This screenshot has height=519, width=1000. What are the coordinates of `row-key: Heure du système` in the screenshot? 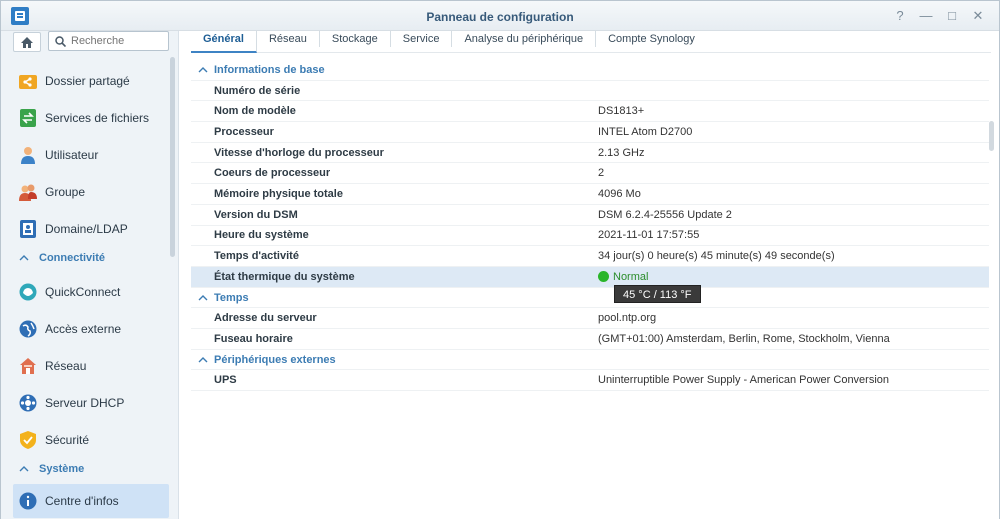 It's located at (261, 235).